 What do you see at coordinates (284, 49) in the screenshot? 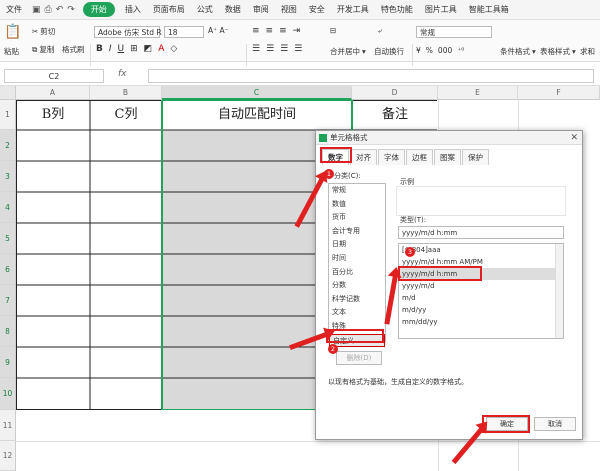
I see `align-right-icon: ☰` at bounding box center [284, 49].